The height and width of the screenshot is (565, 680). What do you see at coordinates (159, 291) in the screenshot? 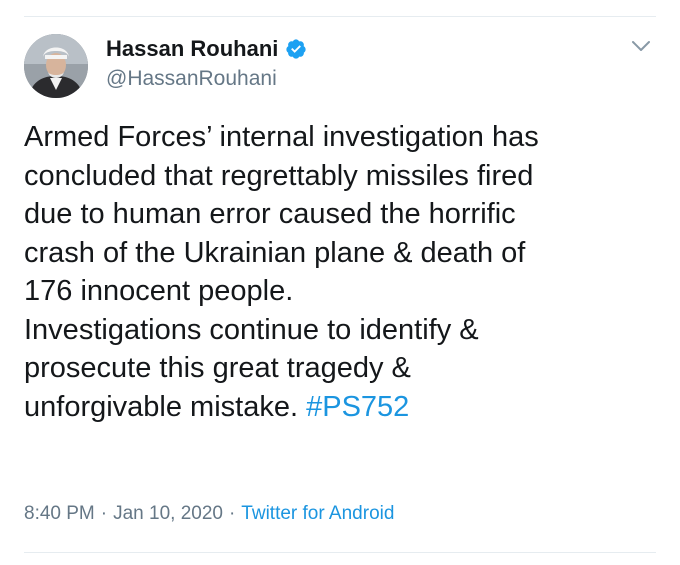
I see `tweet-line: 176 innocent people.` at bounding box center [159, 291].